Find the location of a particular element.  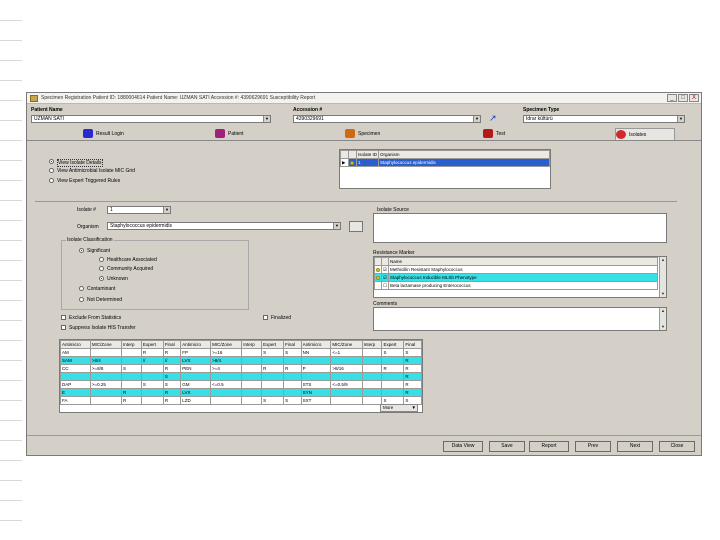

mic-row: DAP >=0.25 S S GM <=0.5 STS <=0.5/9 R is located at coordinates (241, 384).